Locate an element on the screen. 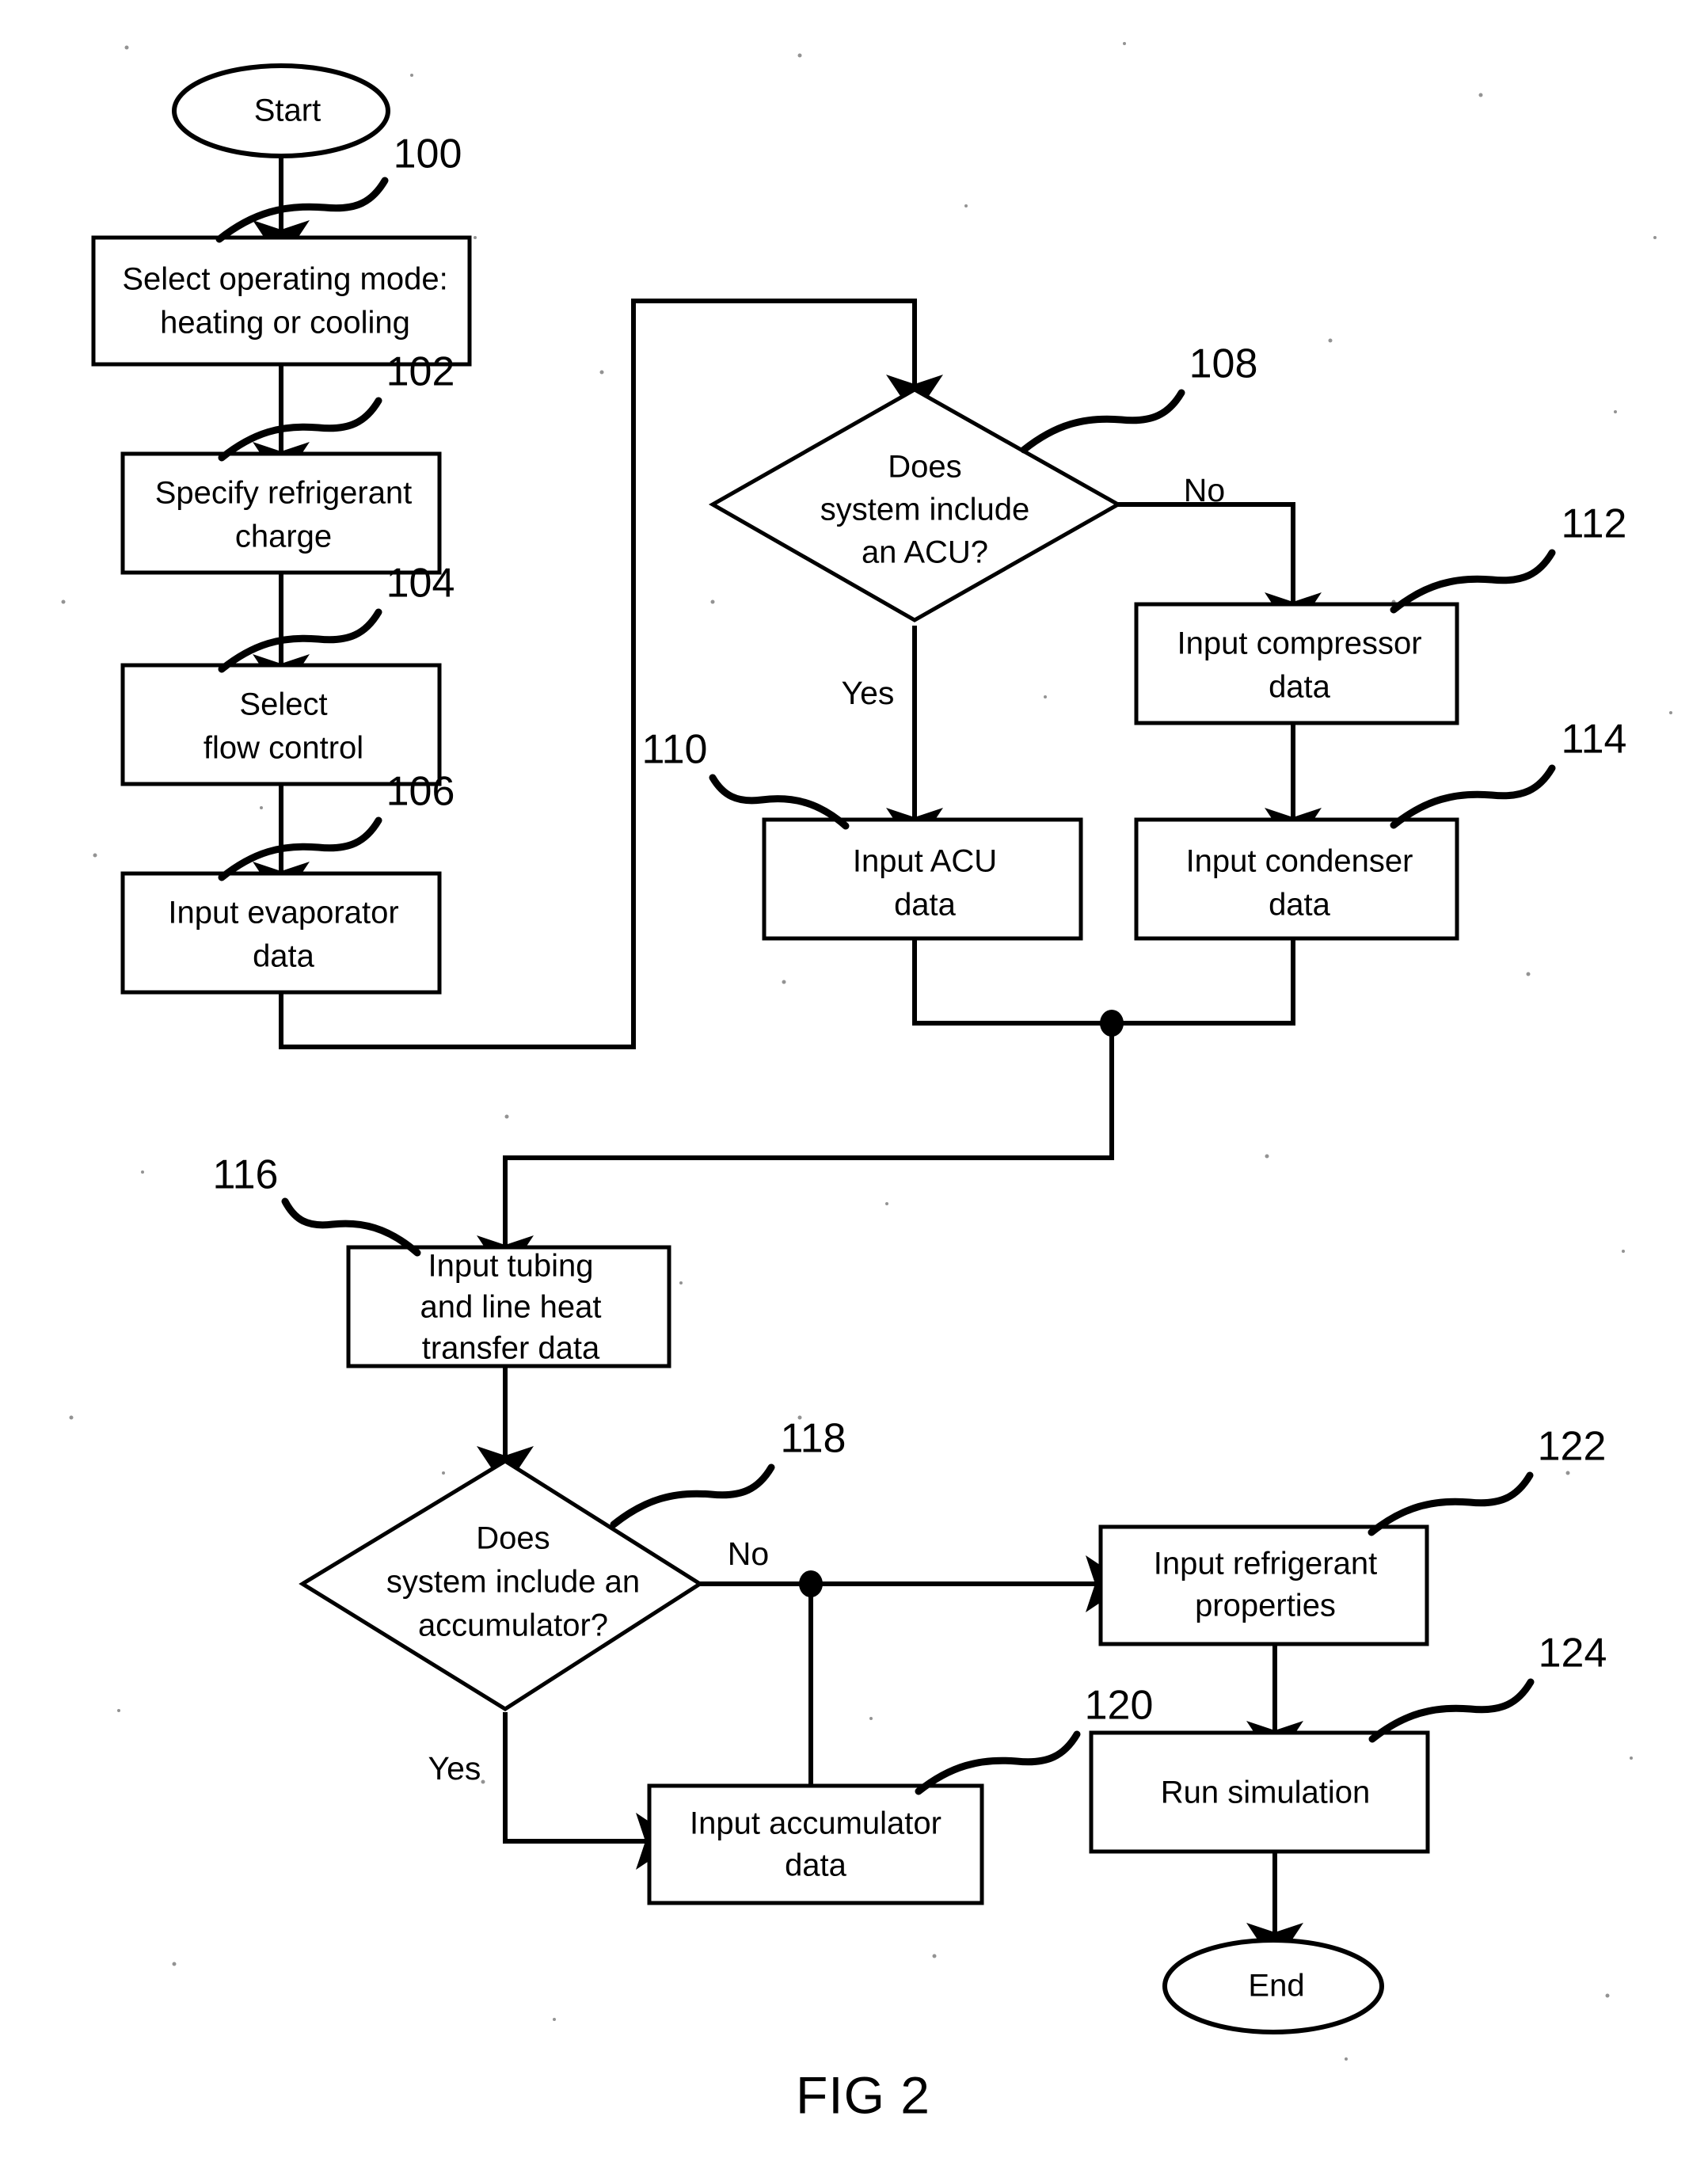  ref-number-124: 124 is located at coordinates (1573, 1654).